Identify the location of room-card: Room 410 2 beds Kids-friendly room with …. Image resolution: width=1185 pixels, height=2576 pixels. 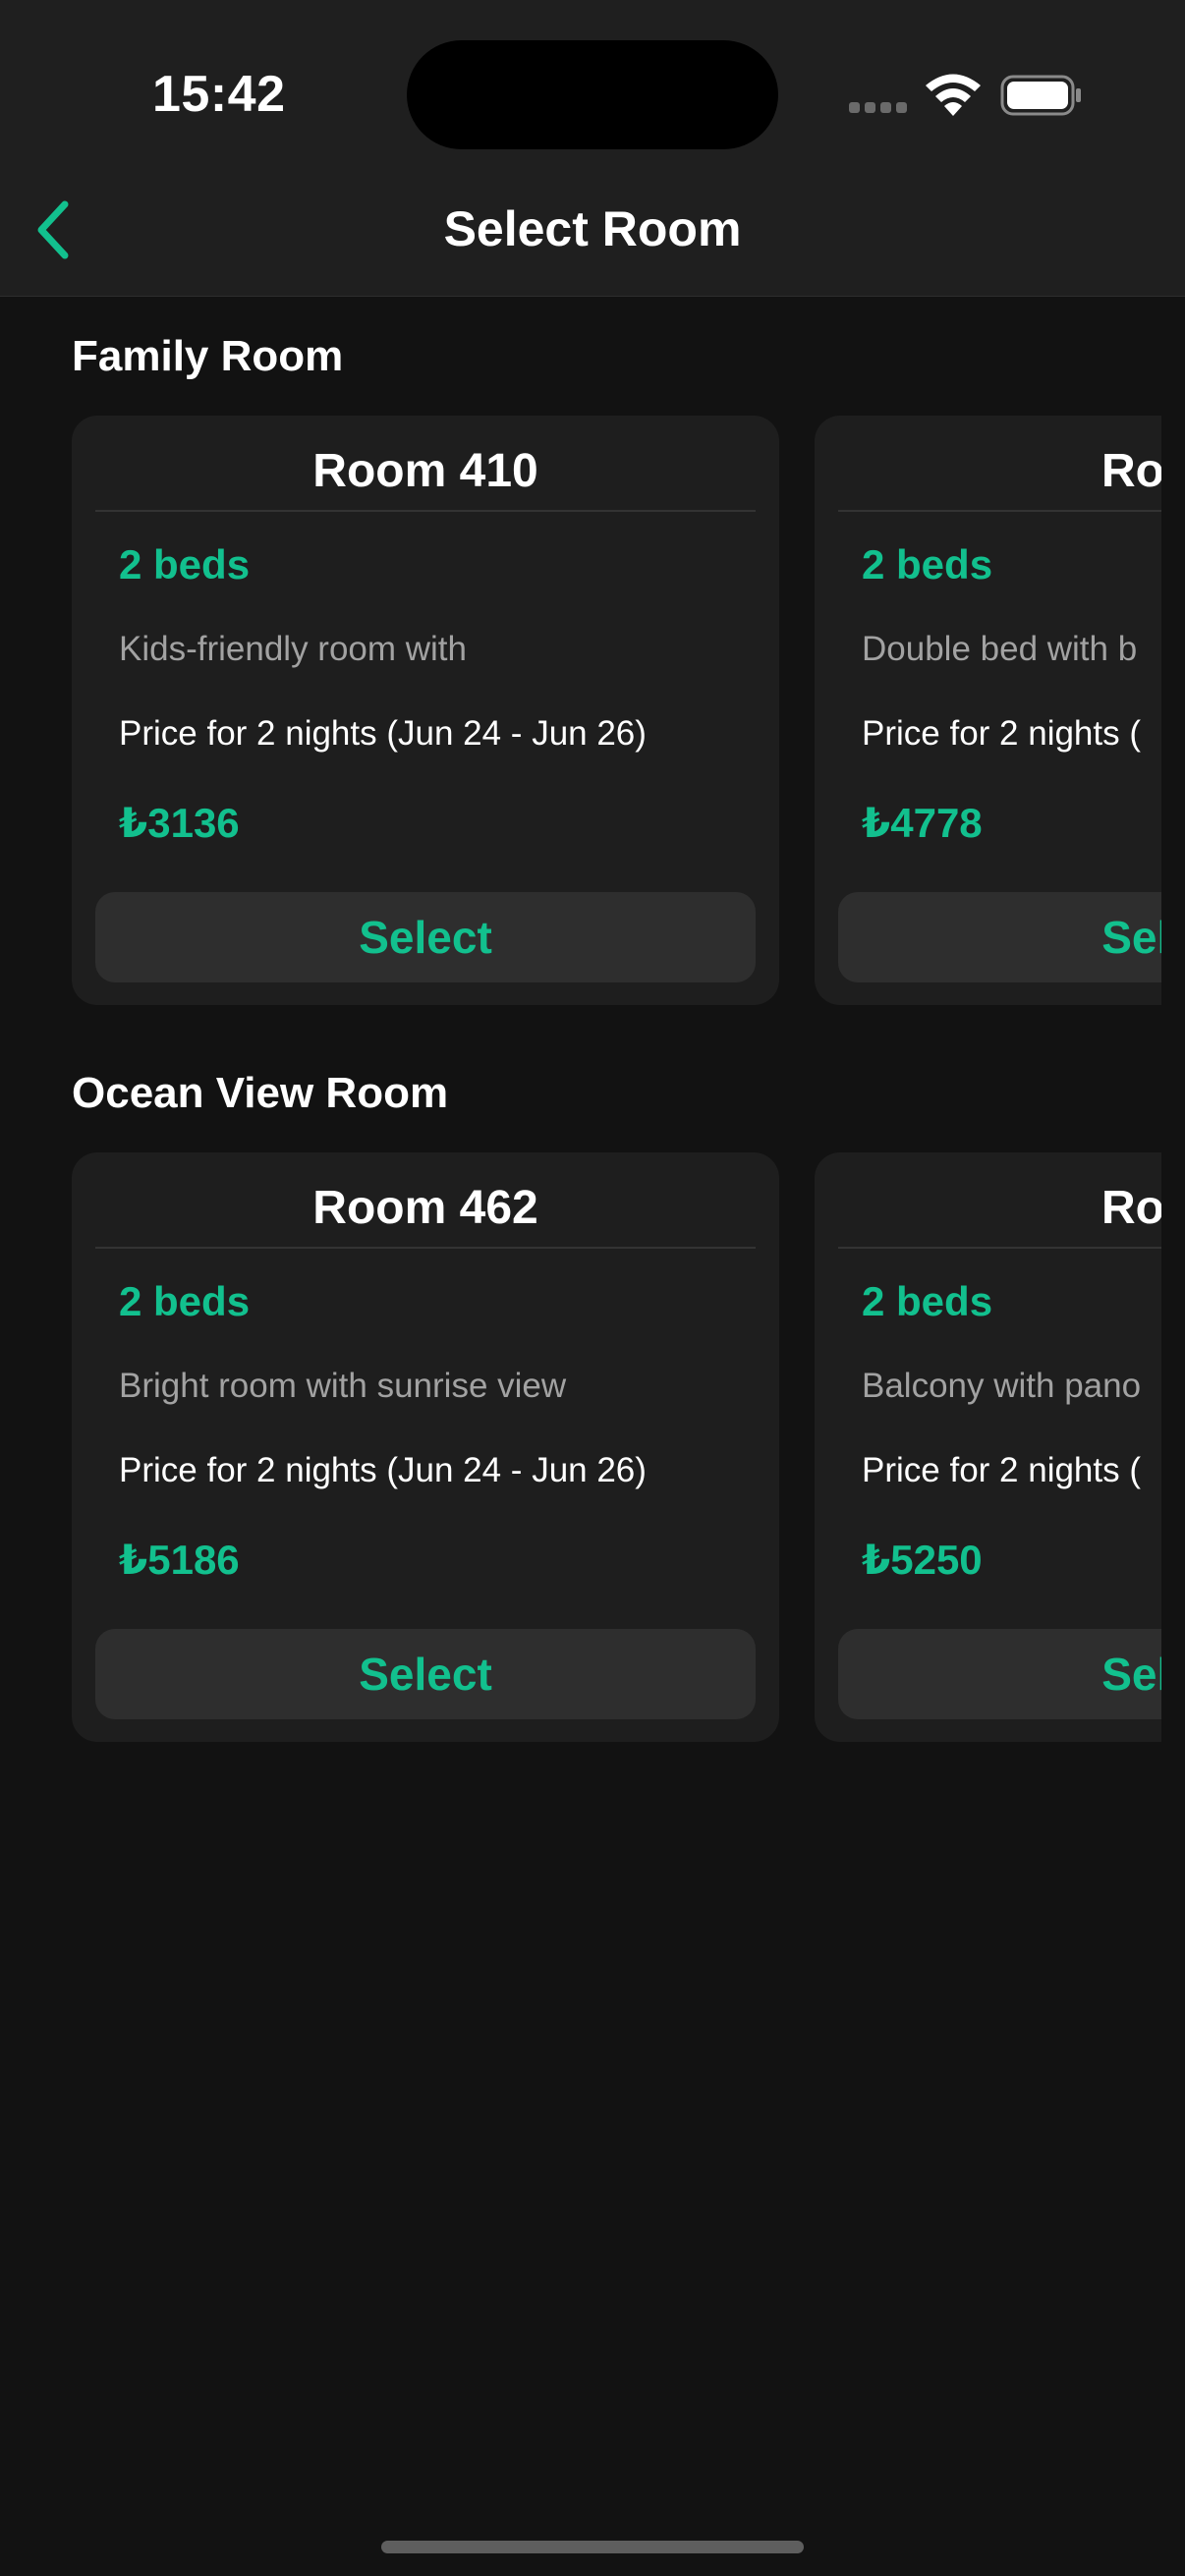
(426, 710).